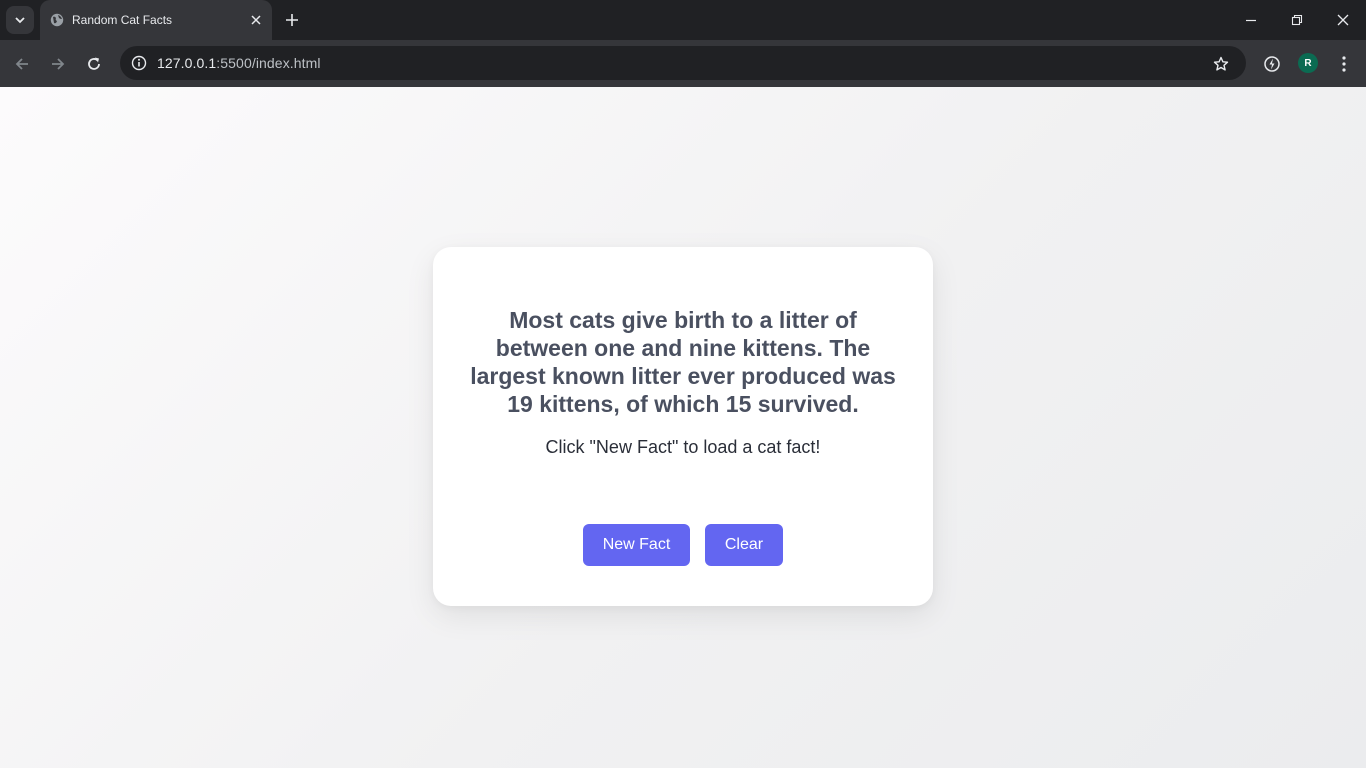  I want to click on reload-icon, so click(94, 63).